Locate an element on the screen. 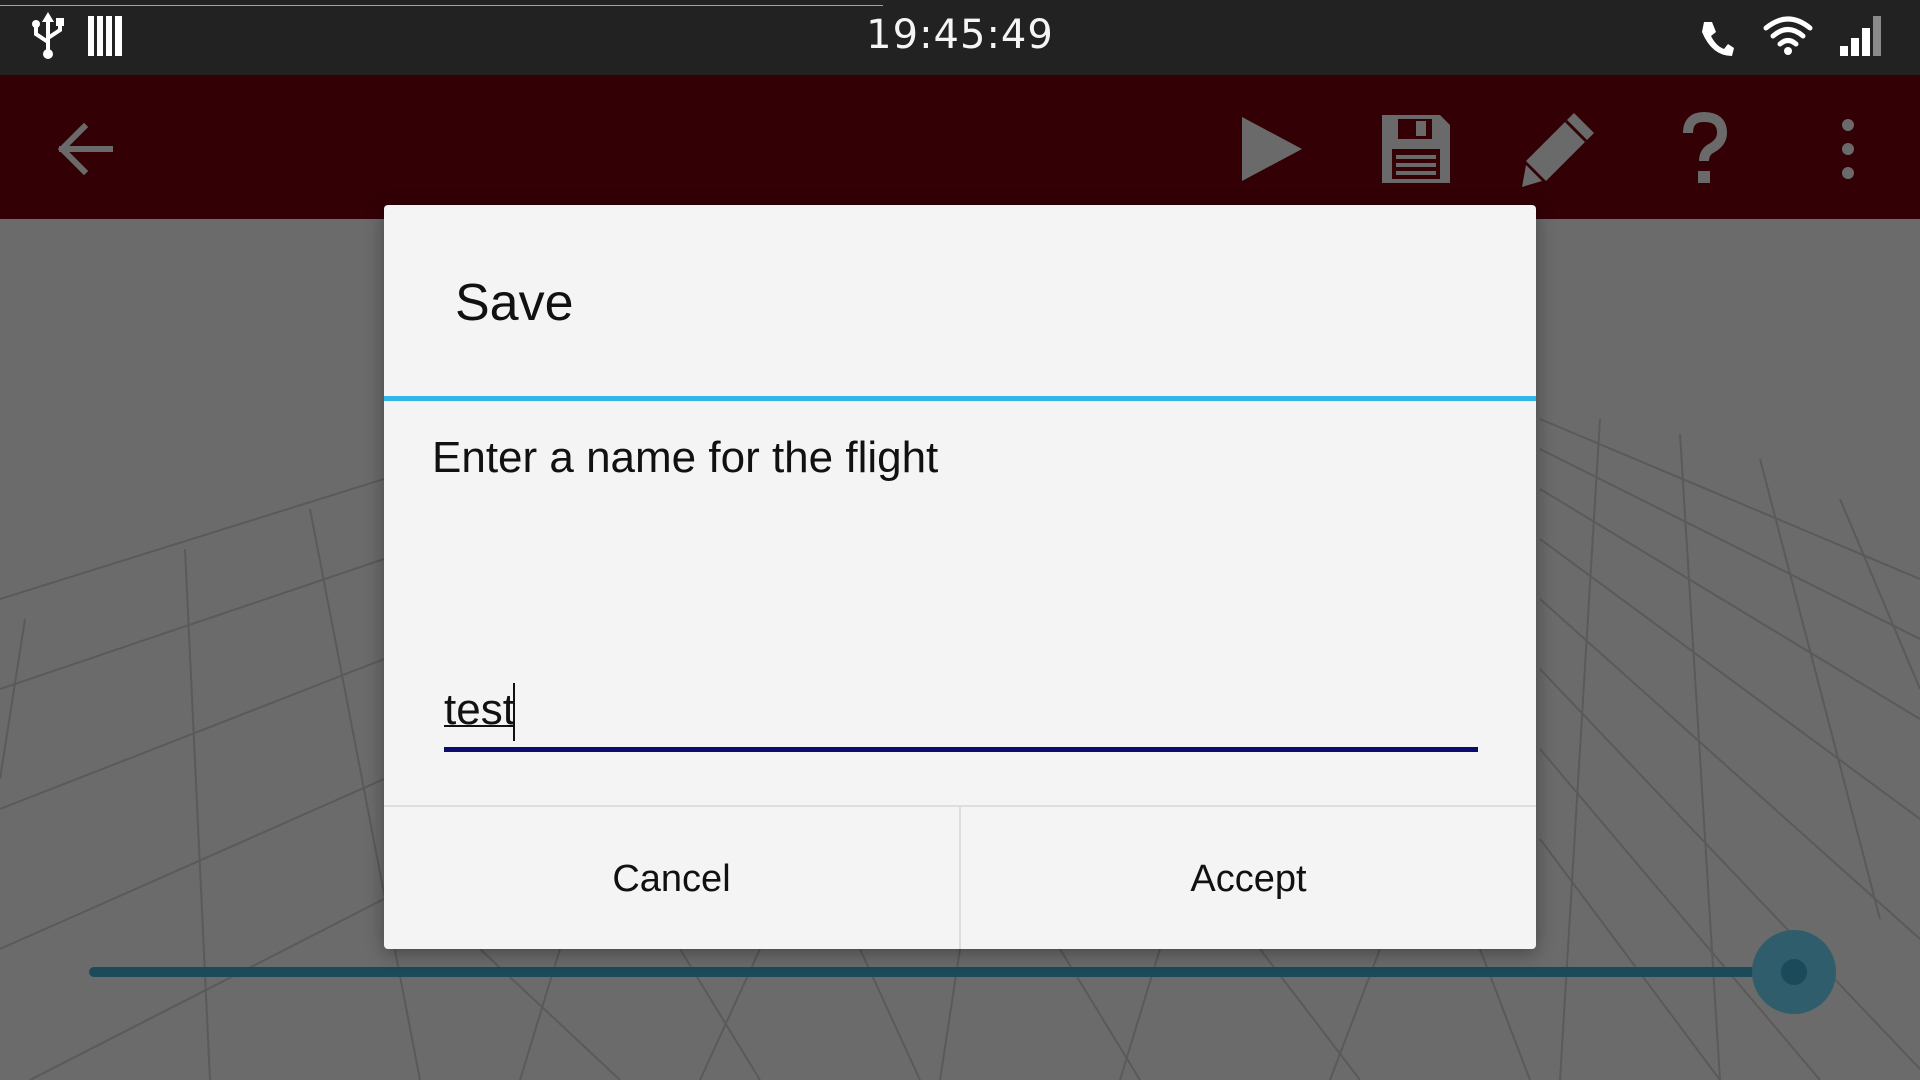 This screenshot has width=1920, height=1080. status-bar: 19:45:49 is located at coordinates (960, 37).